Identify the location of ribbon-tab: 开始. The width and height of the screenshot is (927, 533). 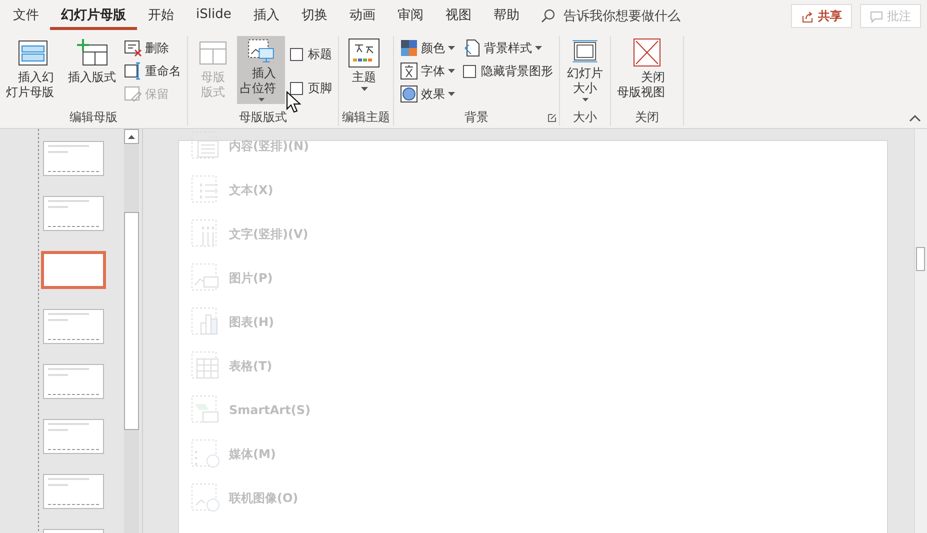
(161, 16).